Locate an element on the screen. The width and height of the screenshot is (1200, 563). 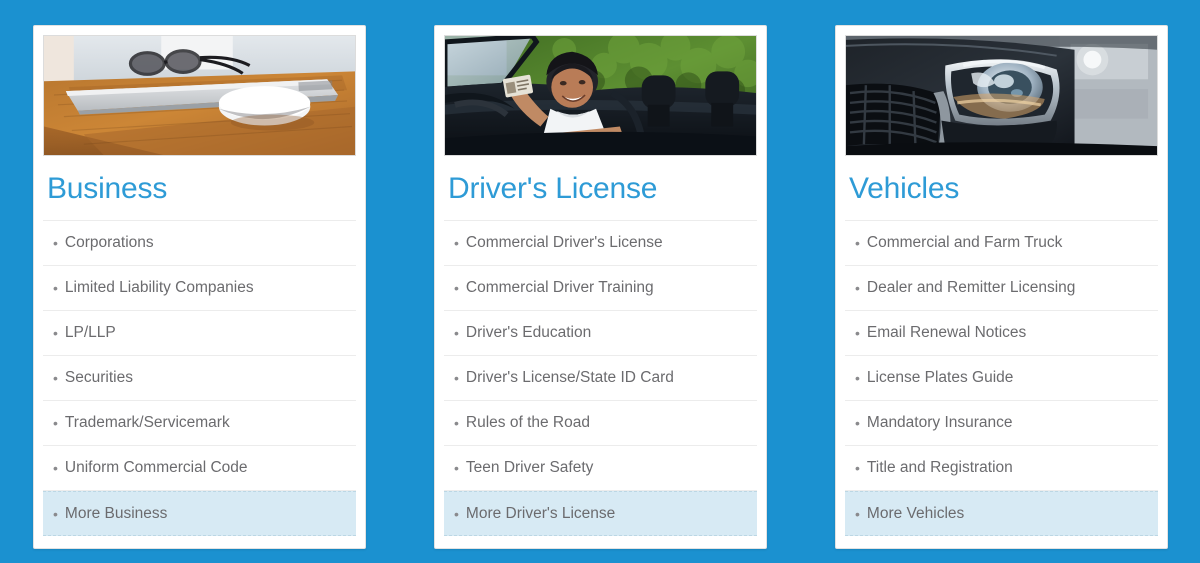
list-item-more-drivers-license: • More Driver's License is located at coordinates (600, 513).